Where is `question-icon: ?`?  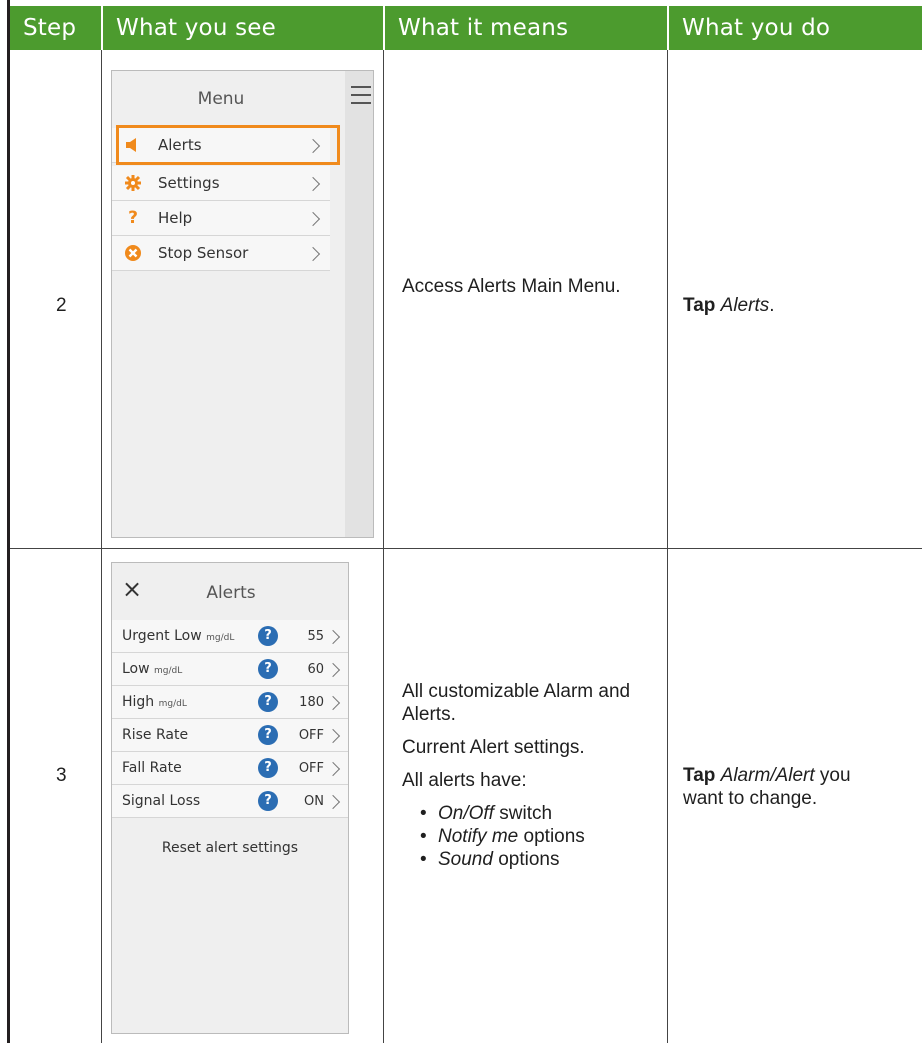
question-icon: ? is located at coordinates (133, 218).